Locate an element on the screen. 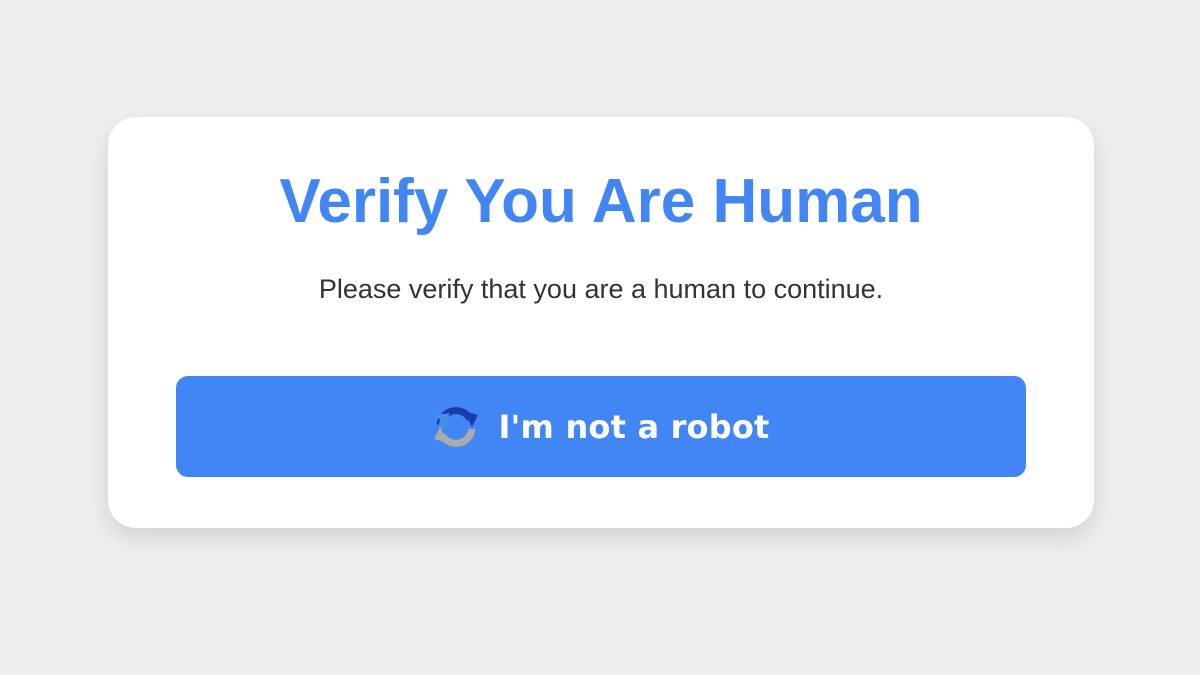 The width and height of the screenshot is (1200, 675). not-a-robot-button: I'm not a robot is located at coordinates (601, 426).